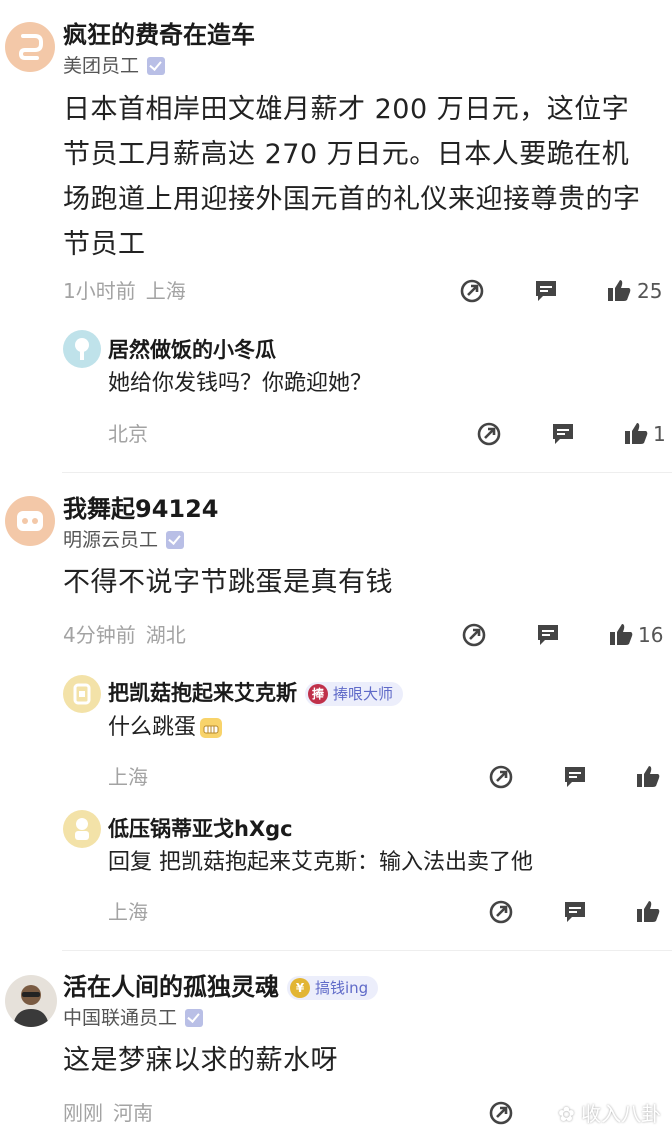  What do you see at coordinates (300, 988) in the screenshot?
I see `badge-icon: ¥` at bounding box center [300, 988].